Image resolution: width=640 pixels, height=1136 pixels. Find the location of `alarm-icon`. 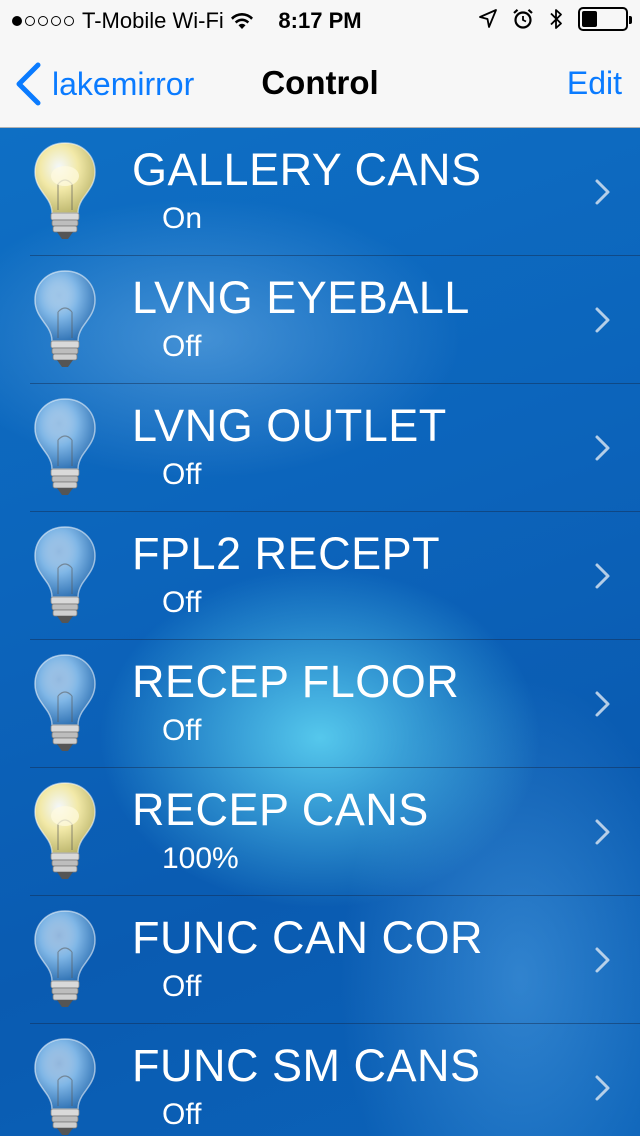

alarm-icon is located at coordinates (523, 18).